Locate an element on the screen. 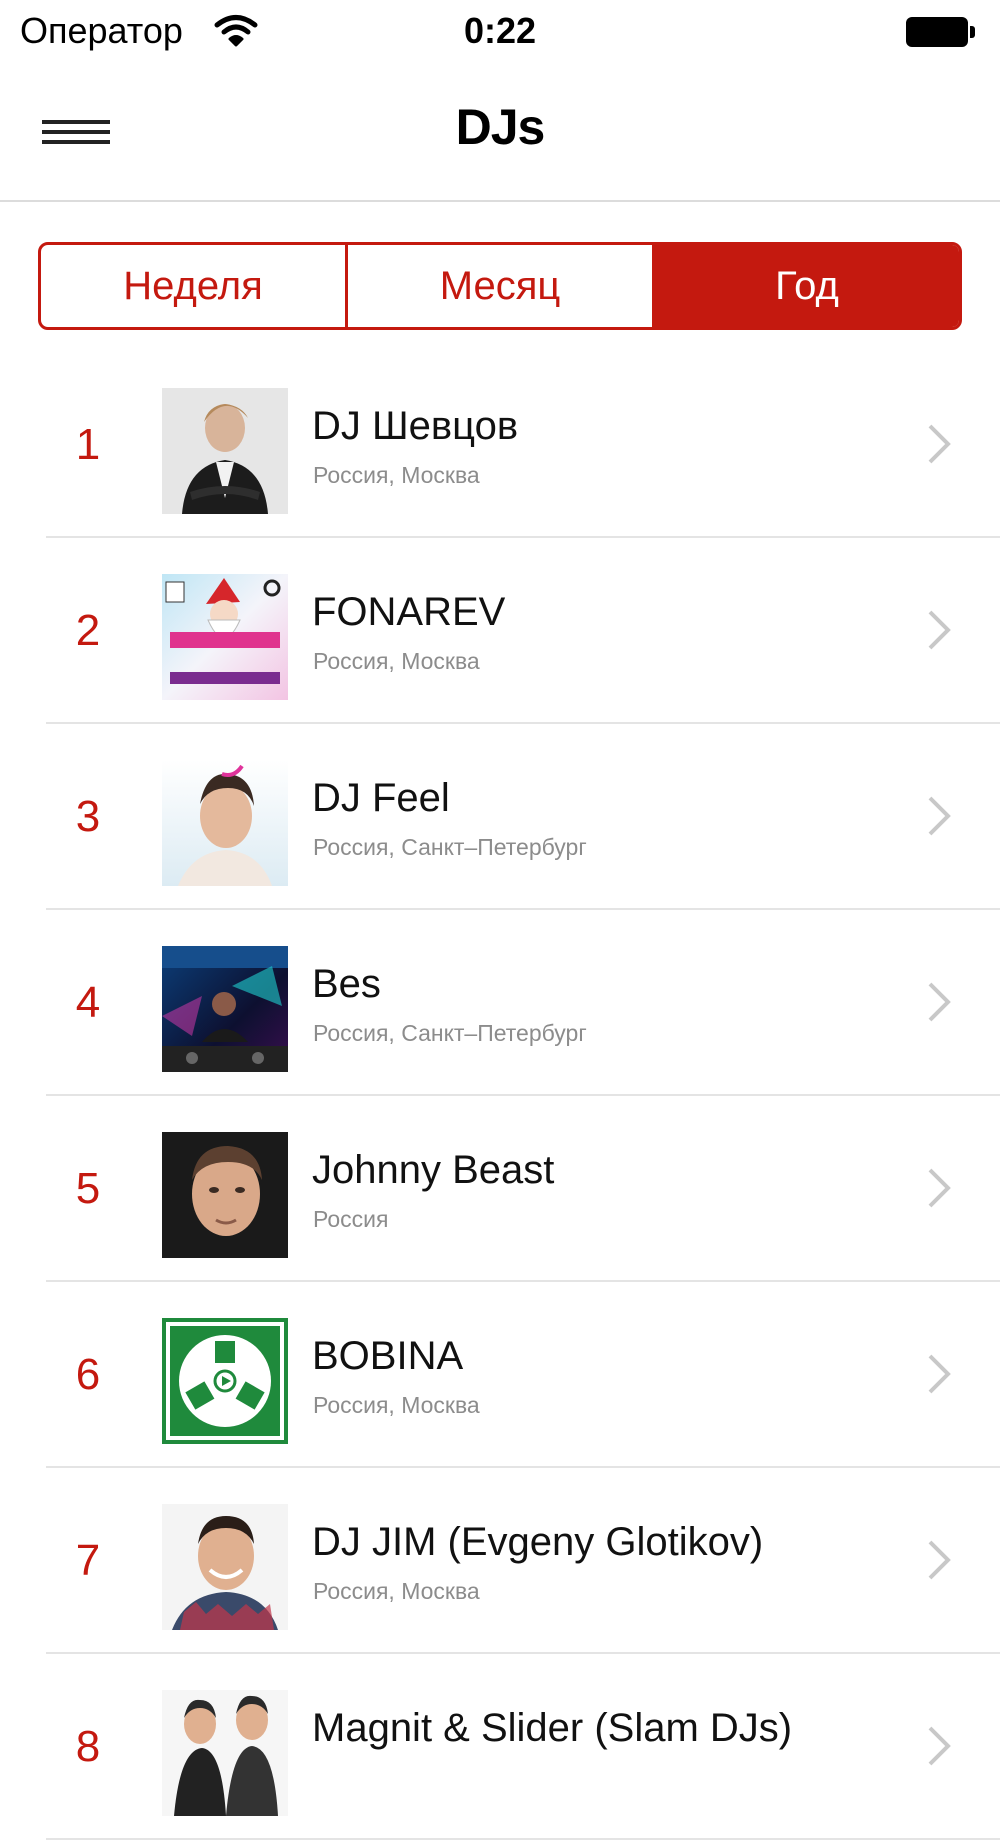 Image resolution: width=1000 pixels, height=1840 pixels. dj-row-2: 2 FONAREV Россия, Москва is located at coordinates (500, 631).